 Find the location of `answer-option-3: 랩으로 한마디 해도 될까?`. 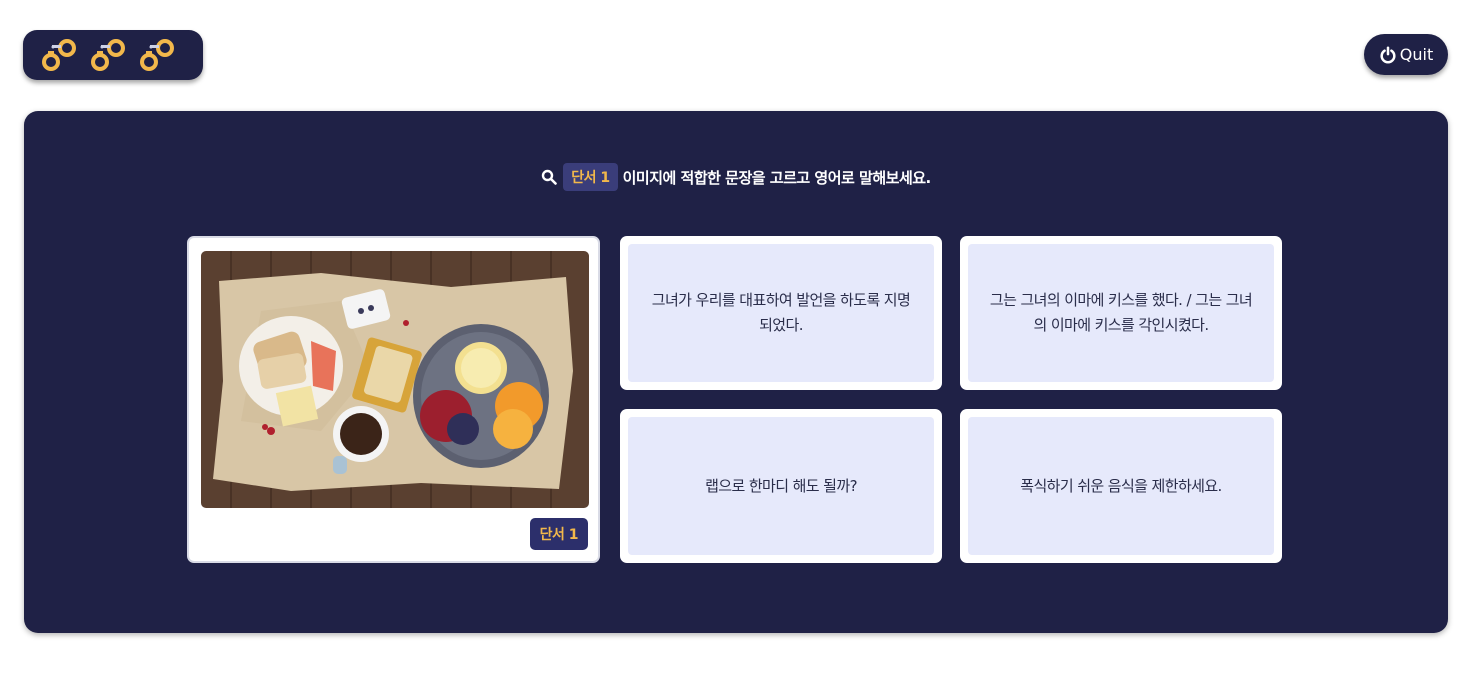

answer-option-3: 랩으로 한마디 해도 될까? is located at coordinates (781, 486).